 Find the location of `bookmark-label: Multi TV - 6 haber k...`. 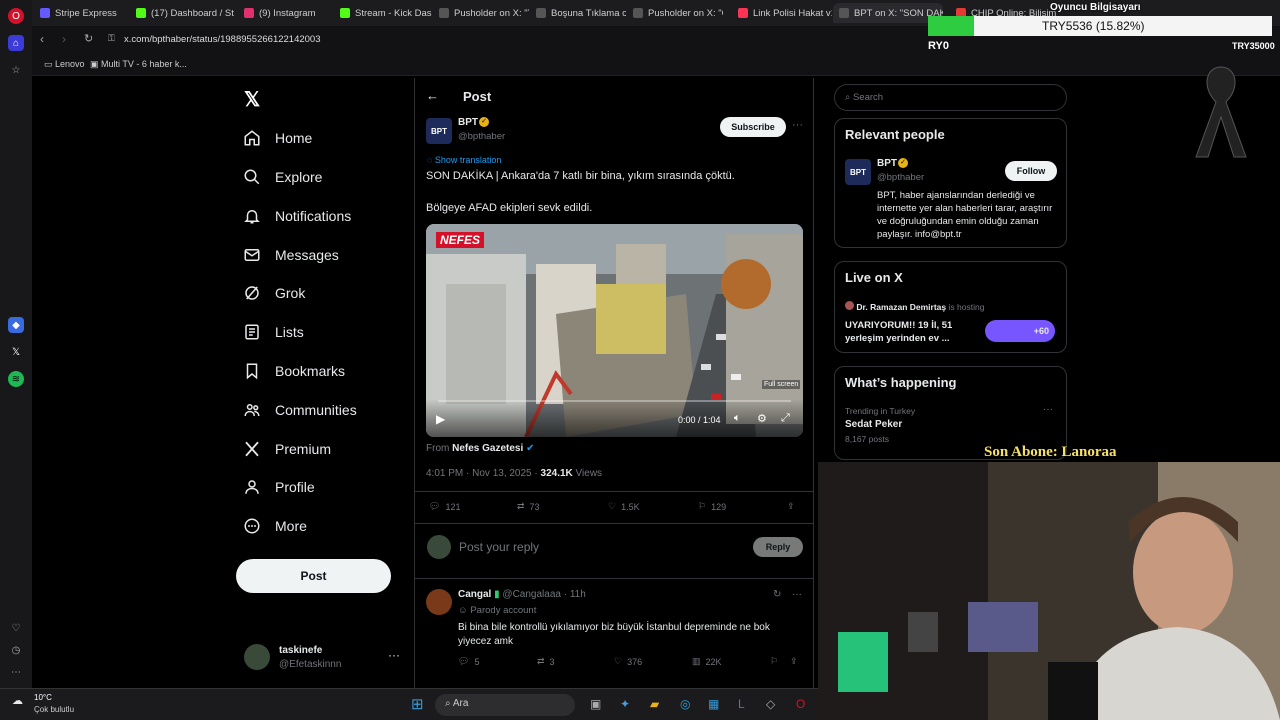

bookmark-label: Multi TV - 6 haber k... is located at coordinates (144, 64).